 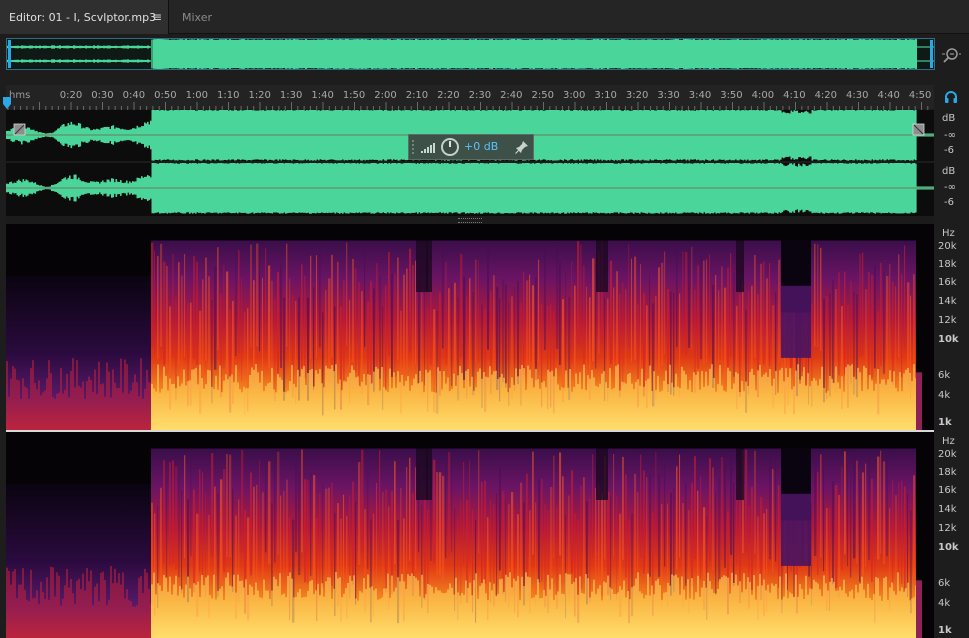 What do you see at coordinates (470, 220) in the screenshot?
I see `view-splitter` at bounding box center [470, 220].